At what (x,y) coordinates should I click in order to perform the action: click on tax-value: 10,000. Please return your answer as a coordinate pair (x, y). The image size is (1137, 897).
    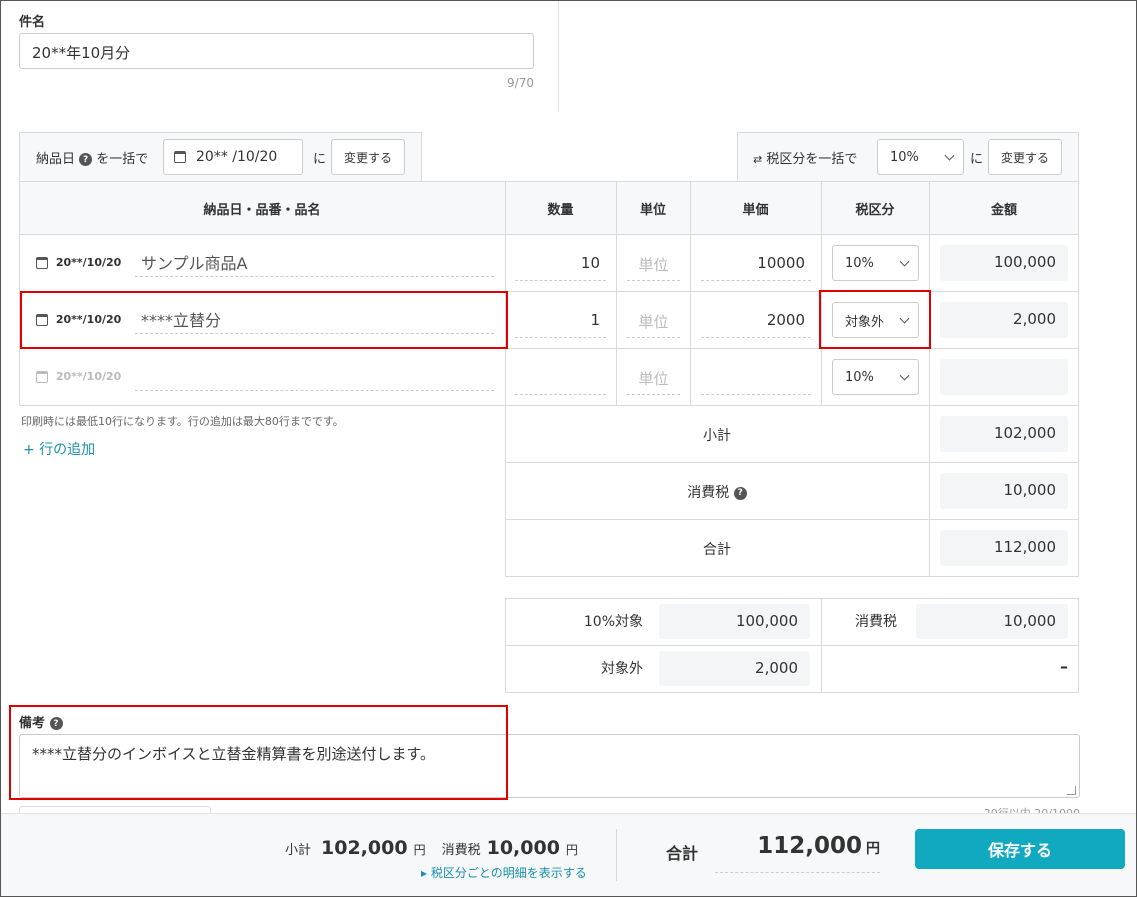
    Looking at the image, I should click on (1004, 491).